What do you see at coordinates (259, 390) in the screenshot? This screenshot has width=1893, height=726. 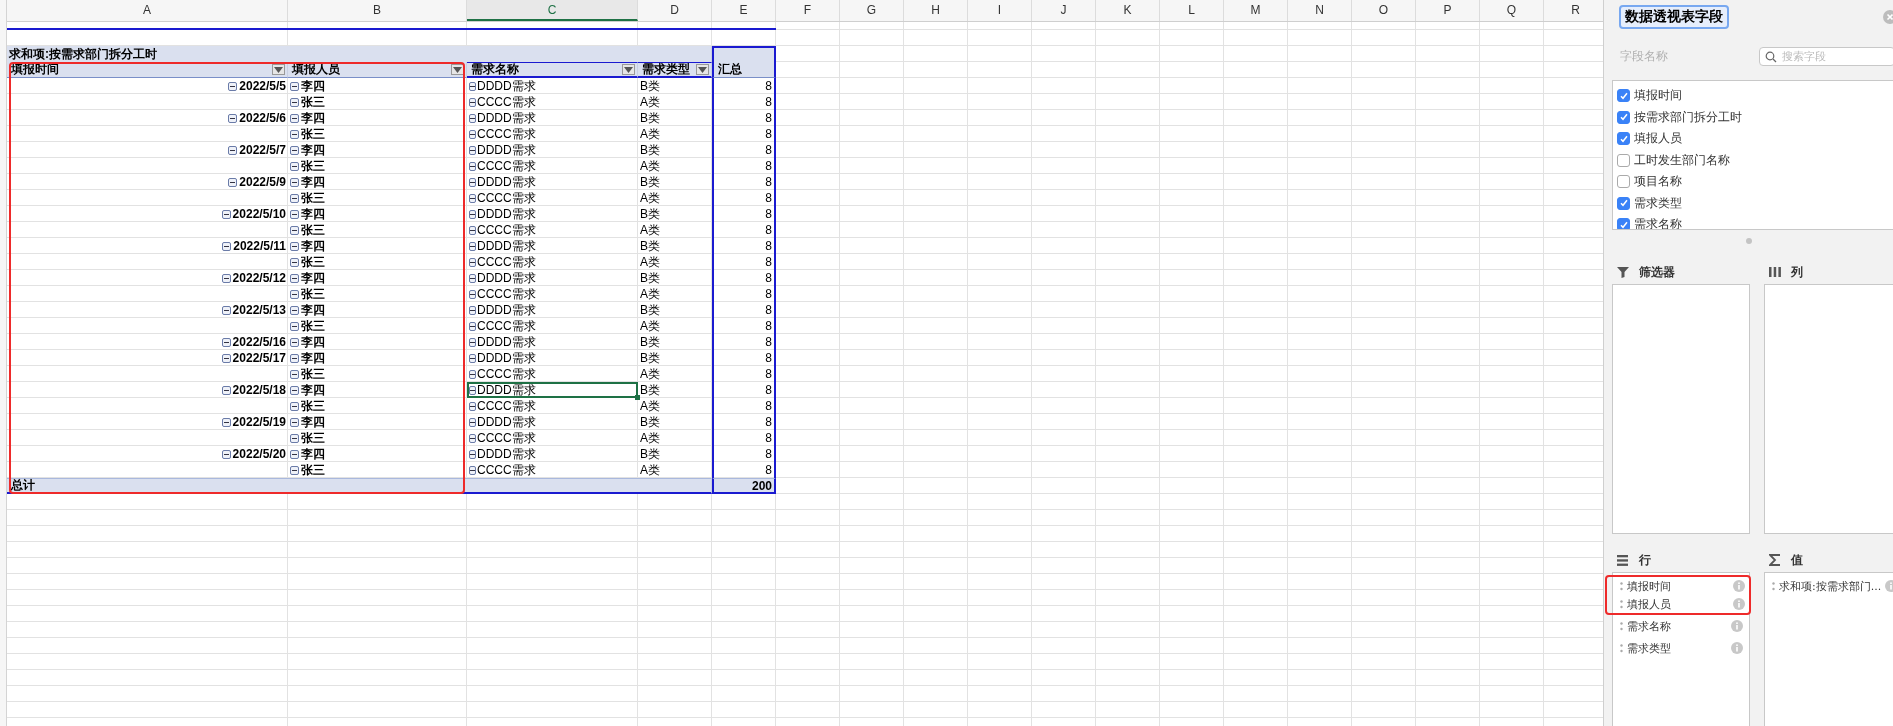 I see `table-cell: 2022/5/18` at bounding box center [259, 390].